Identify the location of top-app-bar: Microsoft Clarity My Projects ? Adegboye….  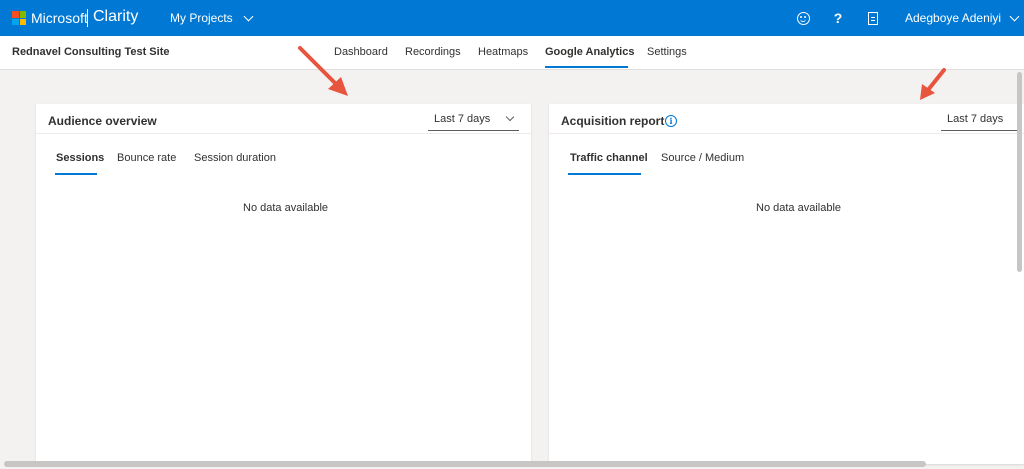
(512, 18).